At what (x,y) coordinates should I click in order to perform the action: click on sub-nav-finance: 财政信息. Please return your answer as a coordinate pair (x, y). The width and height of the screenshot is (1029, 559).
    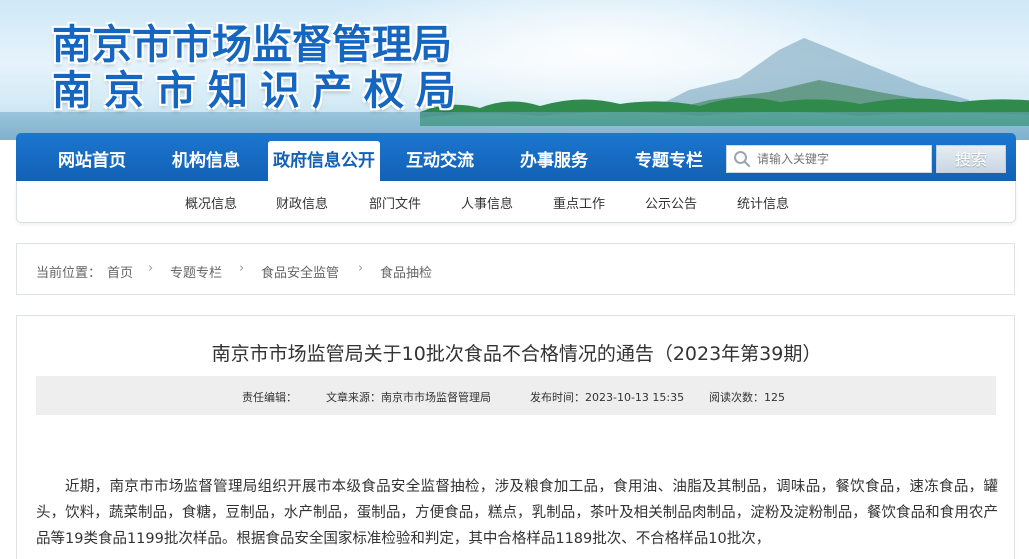
    Looking at the image, I should click on (302, 202).